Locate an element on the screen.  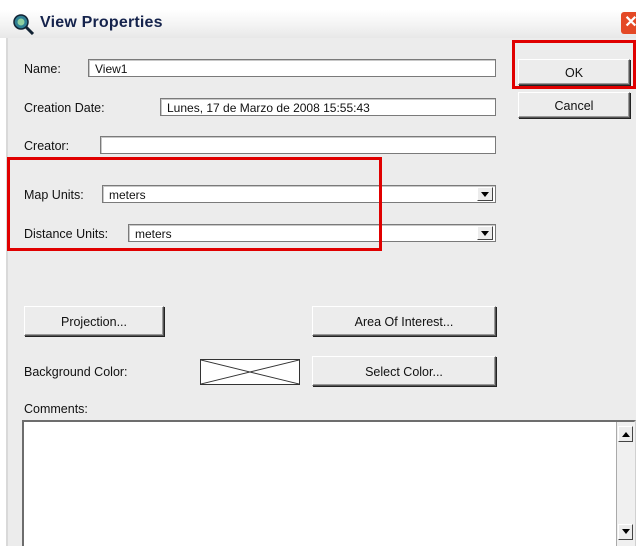
creation-date-label: Creation Date: is located at coordinates (64, 108).